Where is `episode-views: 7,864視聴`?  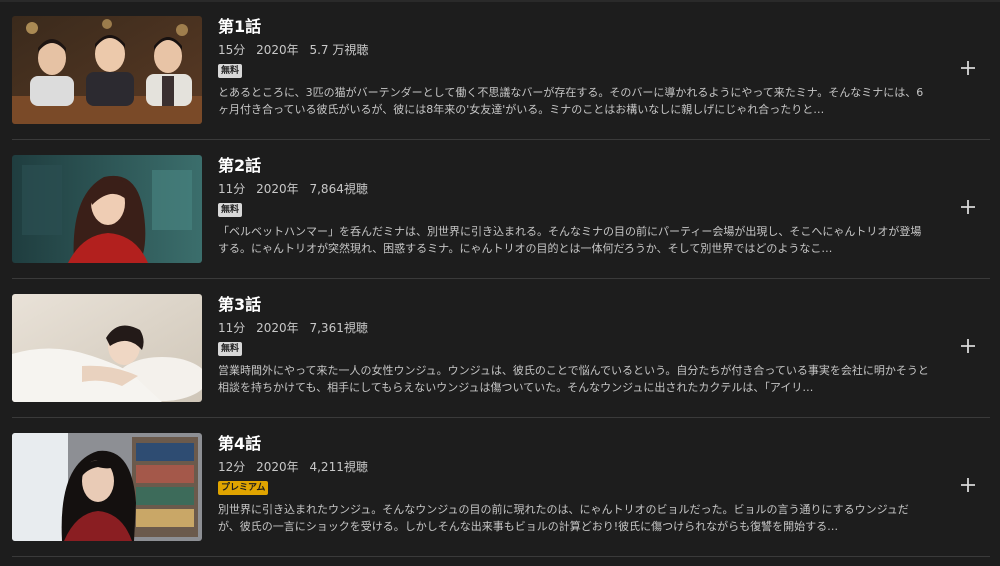 episode-views: 7,864視聴 is located at coordinates (338, 189).